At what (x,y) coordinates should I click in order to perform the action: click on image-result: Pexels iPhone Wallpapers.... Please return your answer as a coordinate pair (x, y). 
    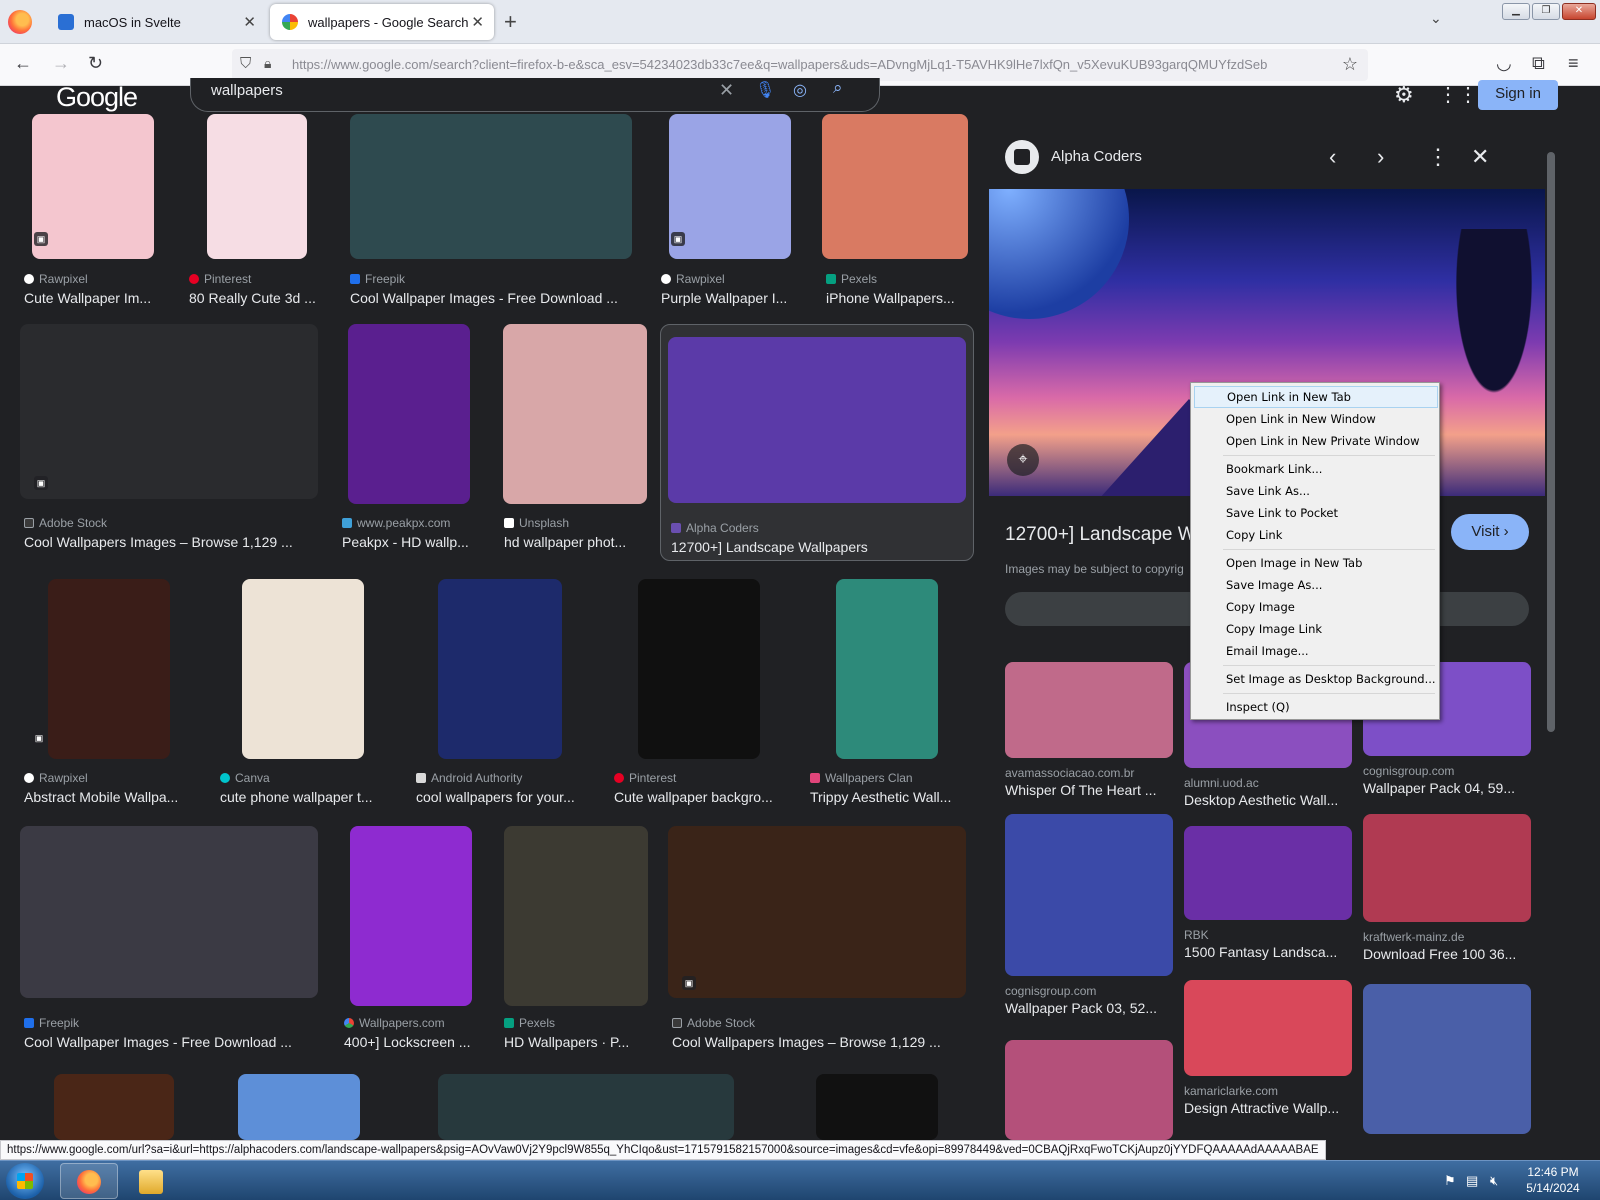
    Looking at the image, I should click on (897, 211).